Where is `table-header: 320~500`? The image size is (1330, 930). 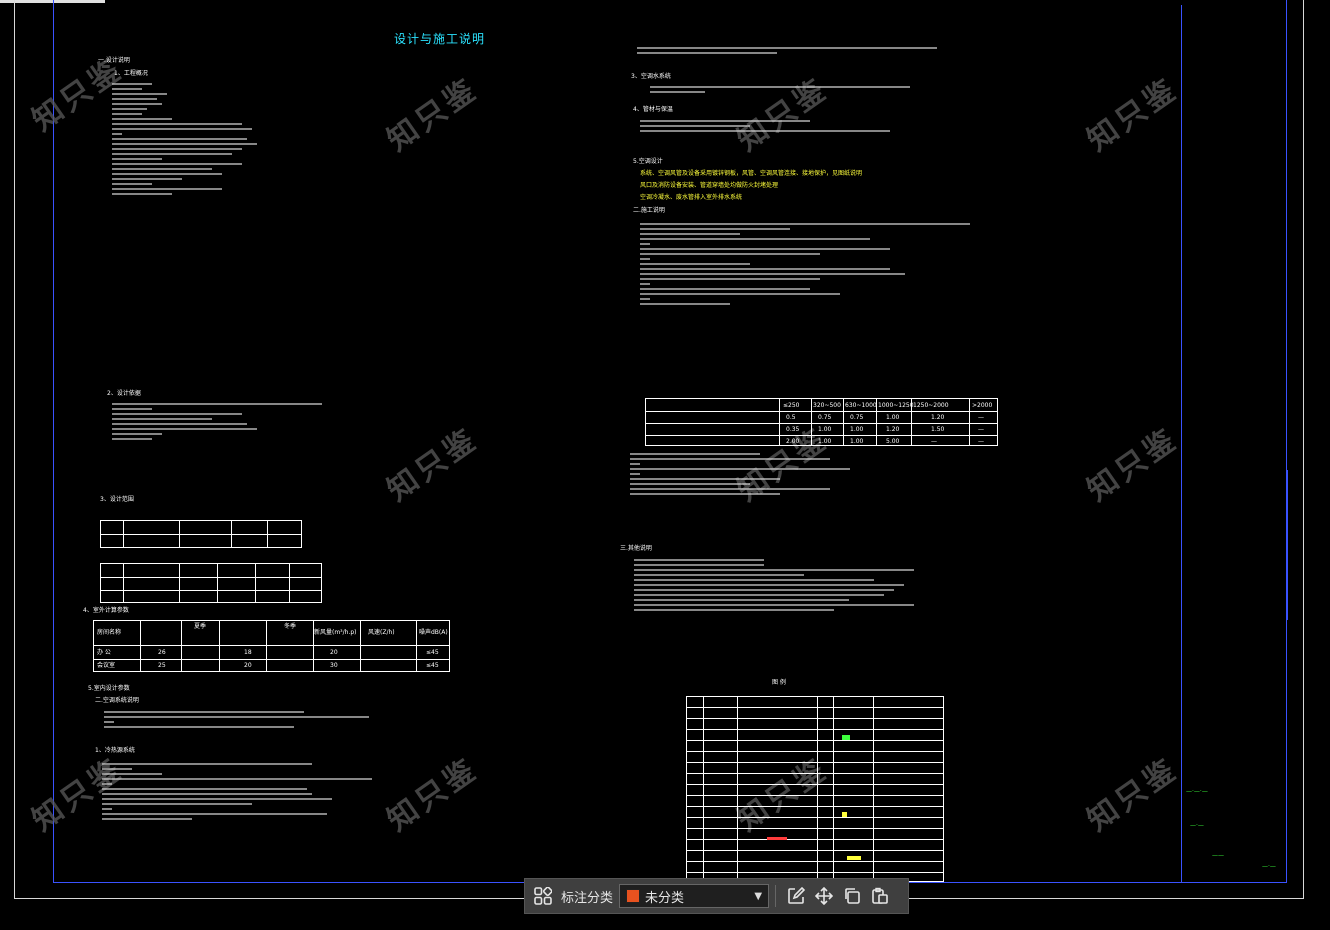 table-header: 320~500 is located at coordinates (827, 405).